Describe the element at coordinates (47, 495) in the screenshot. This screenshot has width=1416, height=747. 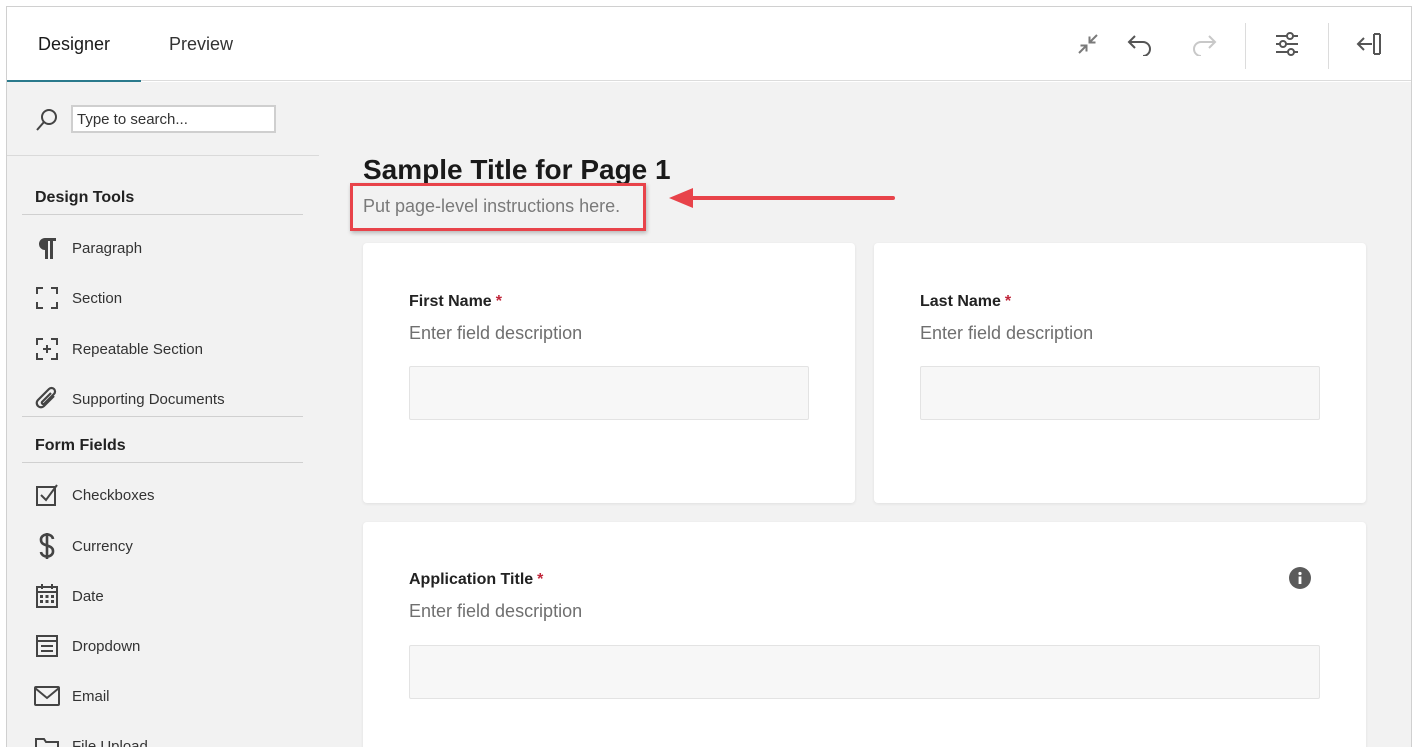
I see `checkbox-icon` at that location.